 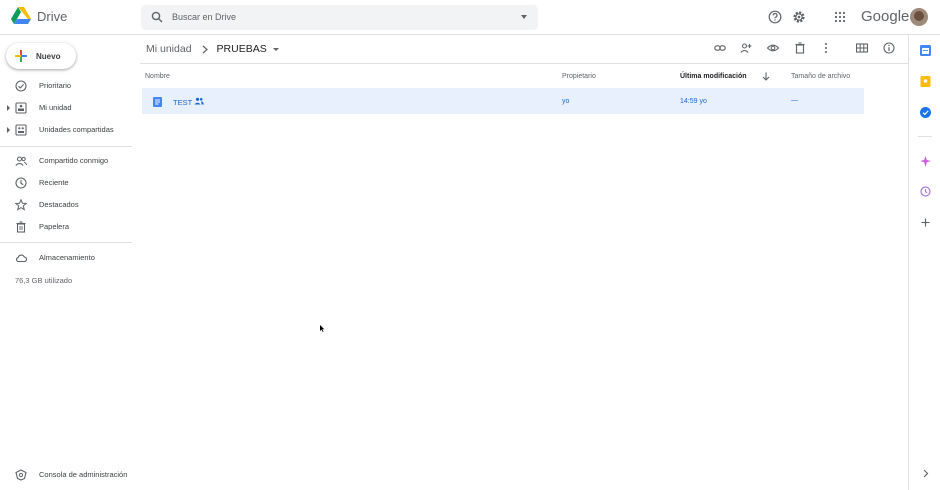 I want to click on search-options-icon, so click(x=524, y=17).